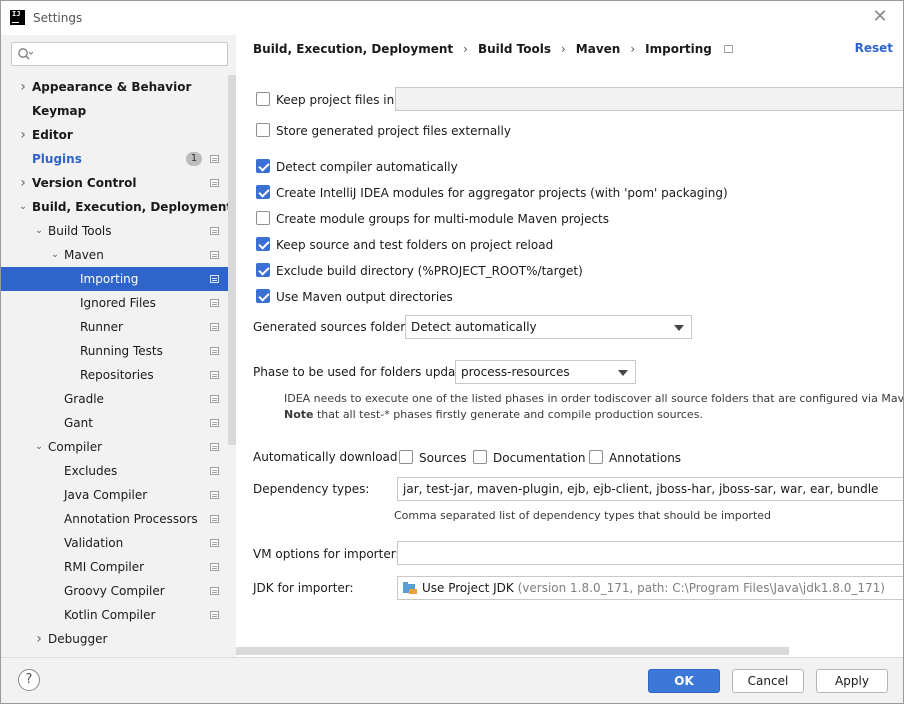  I want to click on sidebar-item-maven: ⌄ Maven, so click(118, 255).